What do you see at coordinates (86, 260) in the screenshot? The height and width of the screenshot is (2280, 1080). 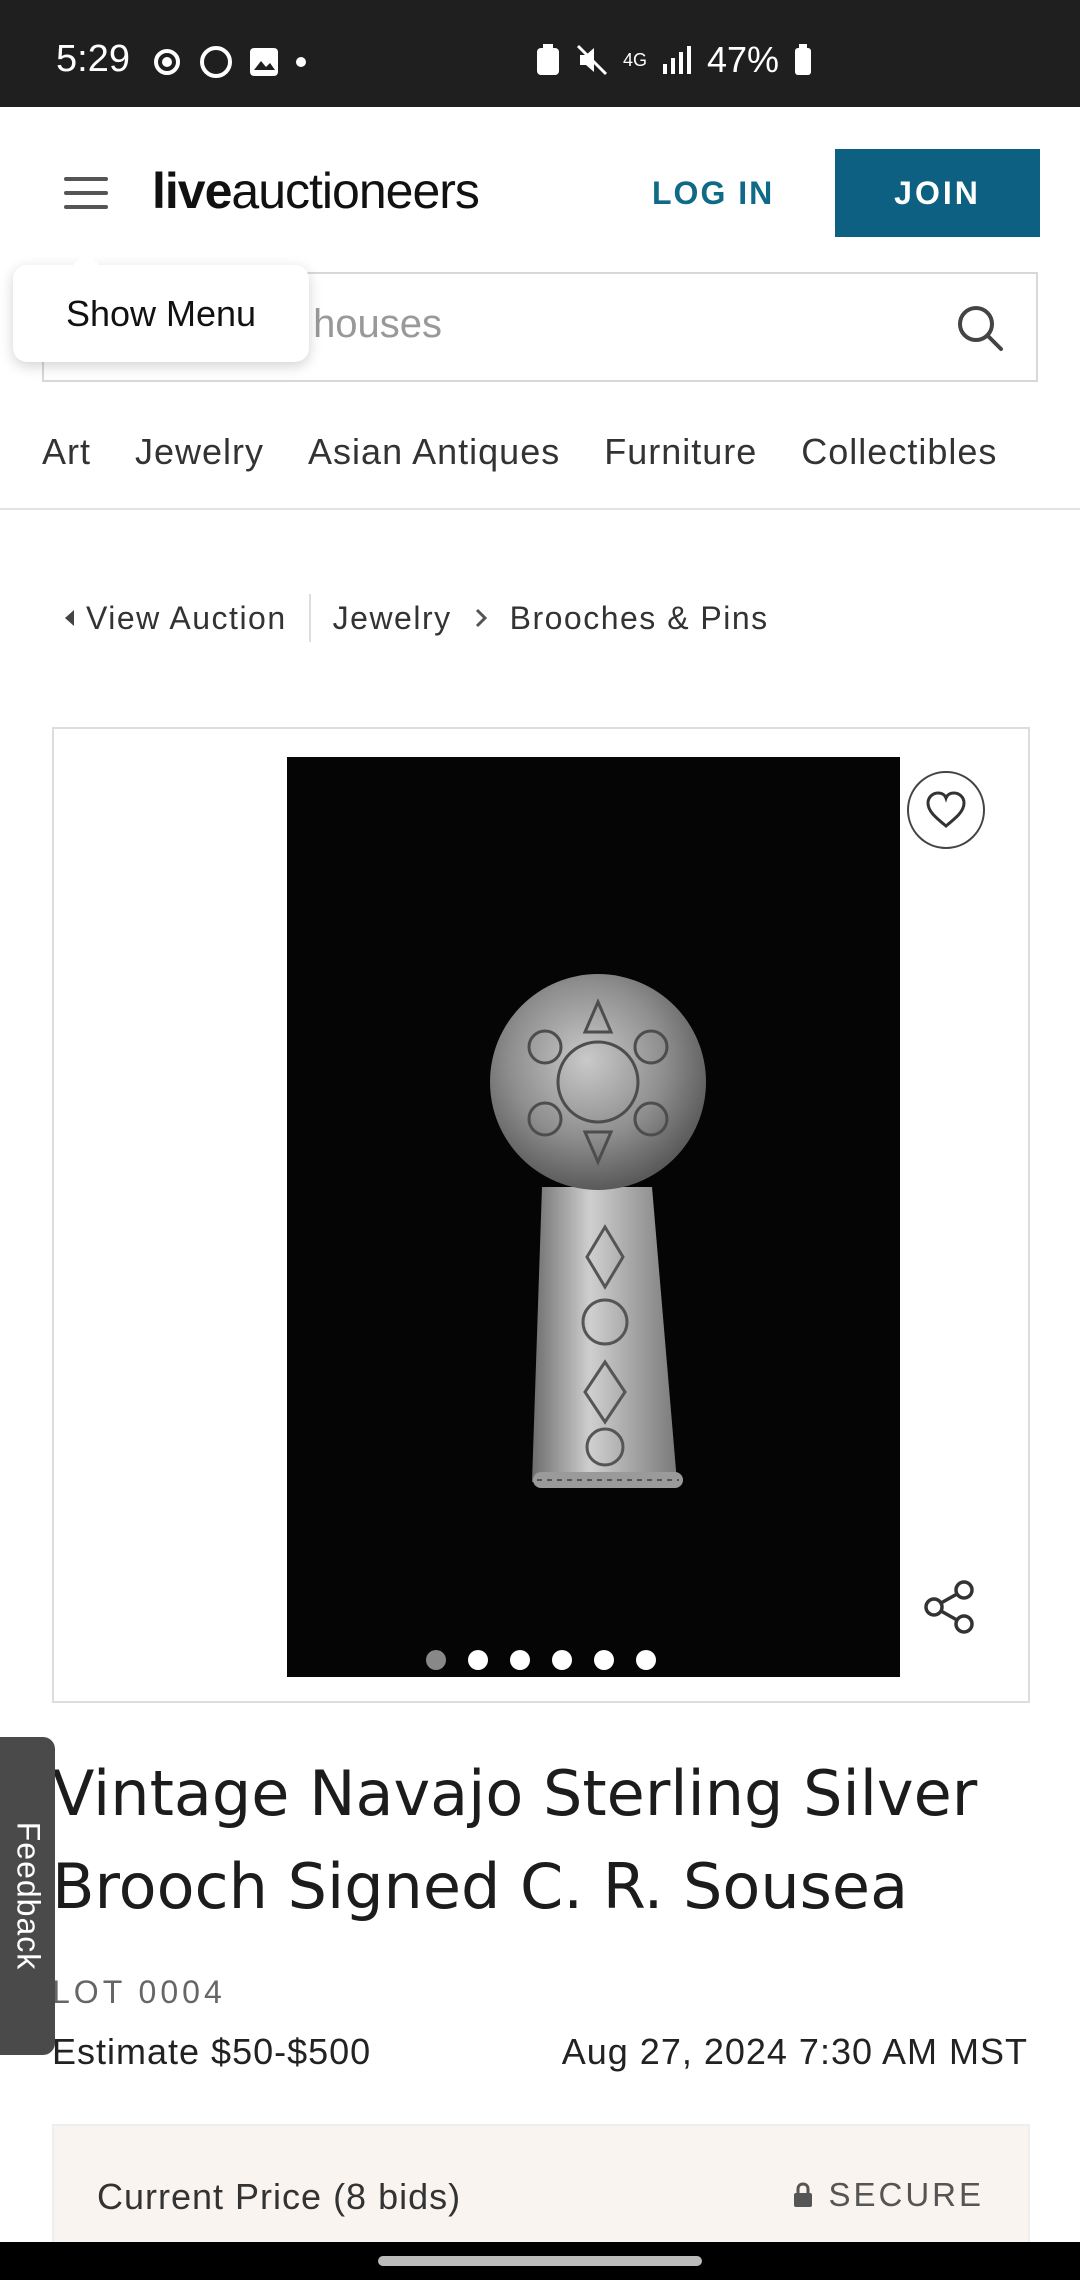 I see `tooltip-arrow` at bounding box center [86, 260].